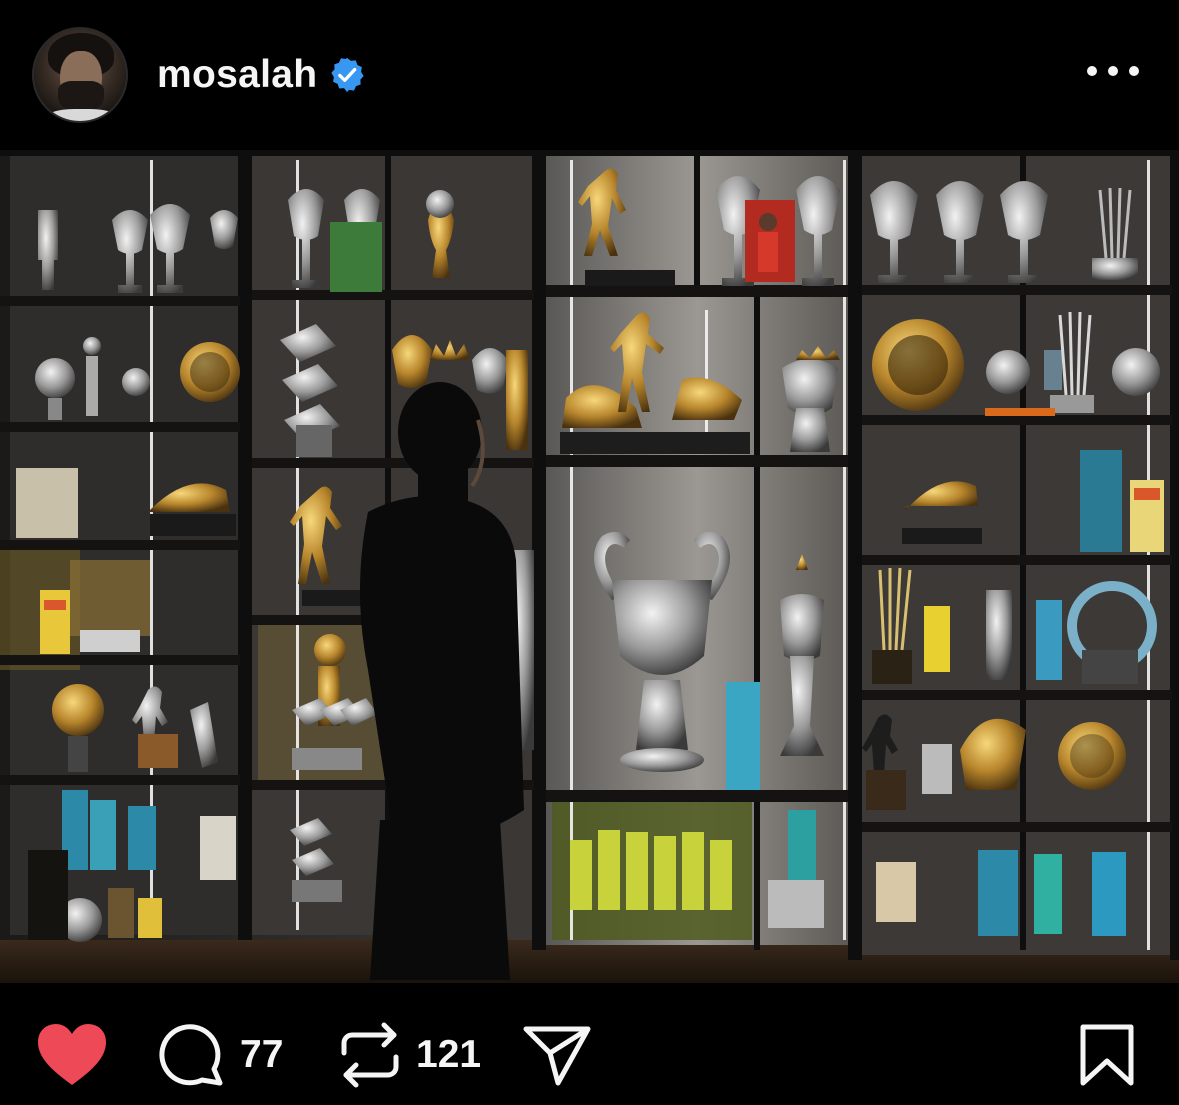  I want to click on bookmark-icon, so click(1107, 1055).